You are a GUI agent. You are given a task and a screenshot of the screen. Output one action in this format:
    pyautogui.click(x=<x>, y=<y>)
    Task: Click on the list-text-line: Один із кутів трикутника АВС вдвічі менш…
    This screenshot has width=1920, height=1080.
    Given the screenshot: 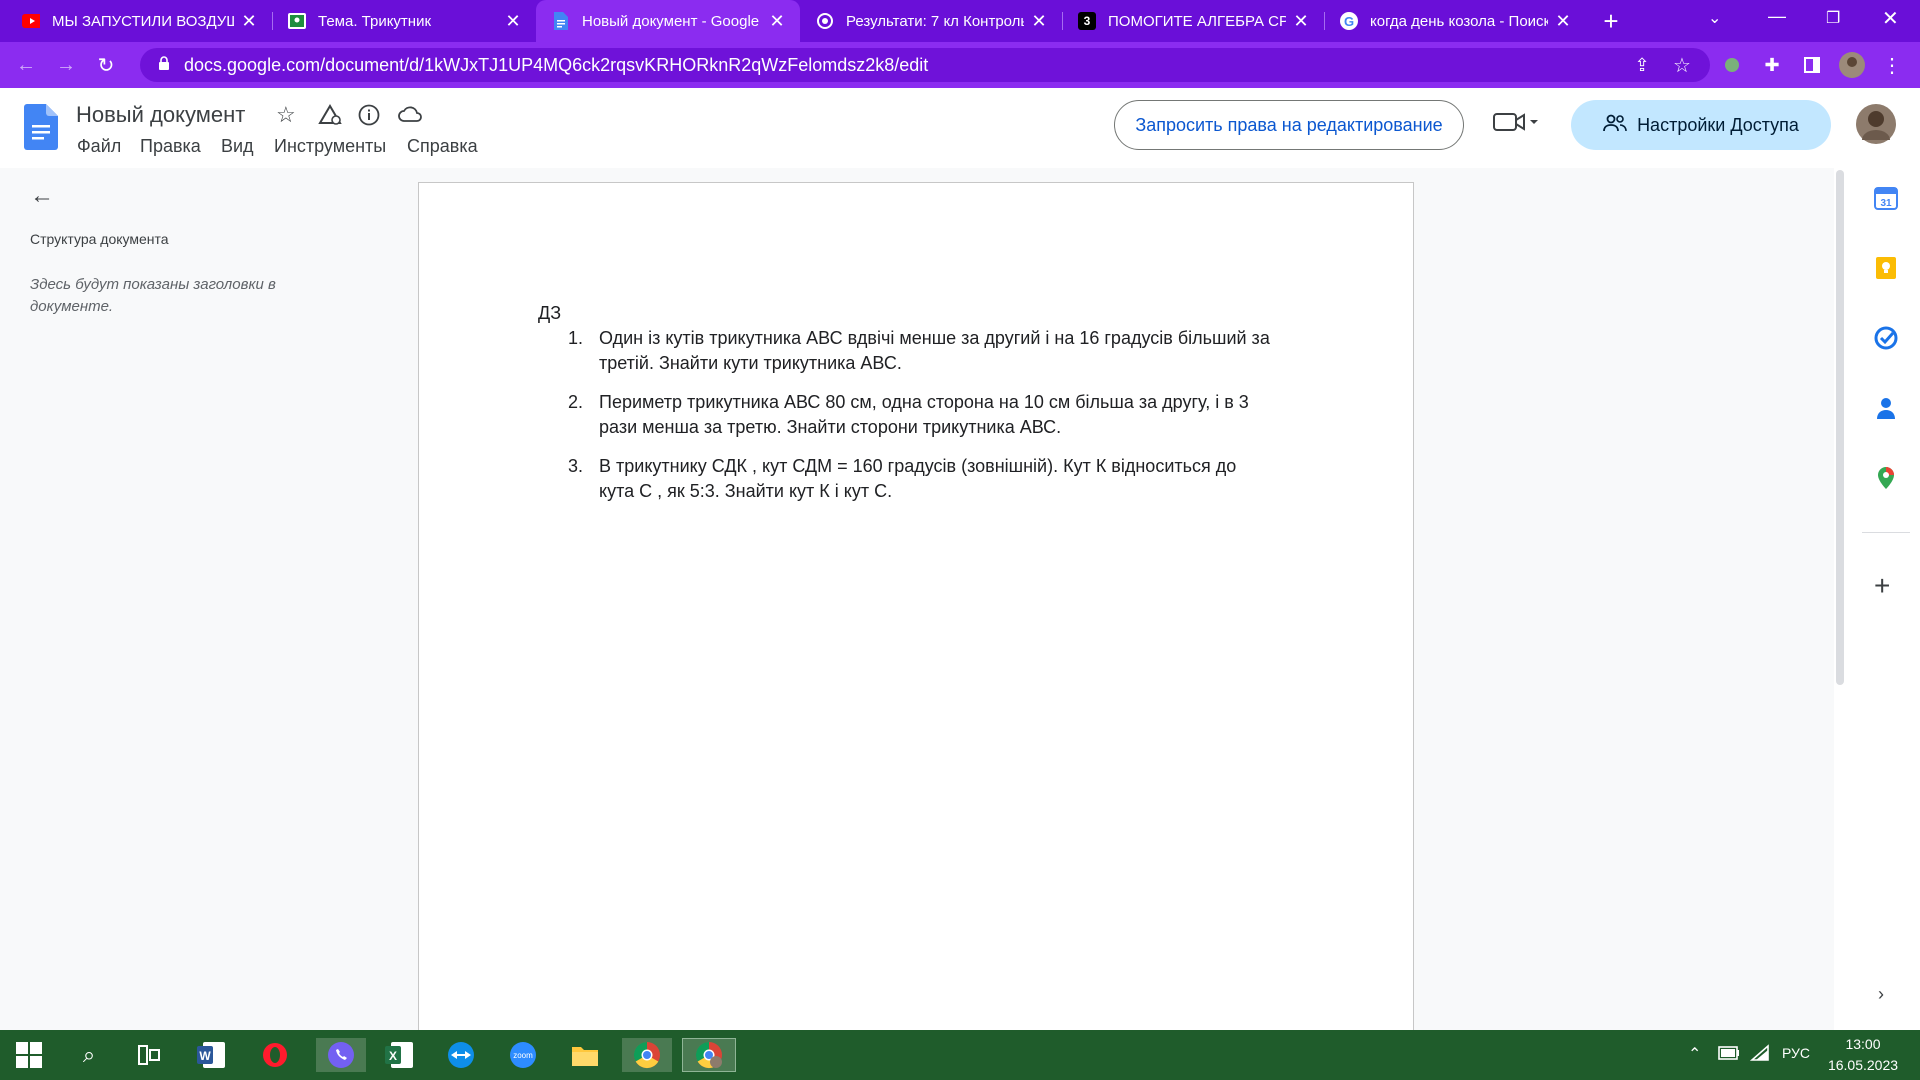 What is the action you would take?
    pyautogui.click(x=934, y=338)
    